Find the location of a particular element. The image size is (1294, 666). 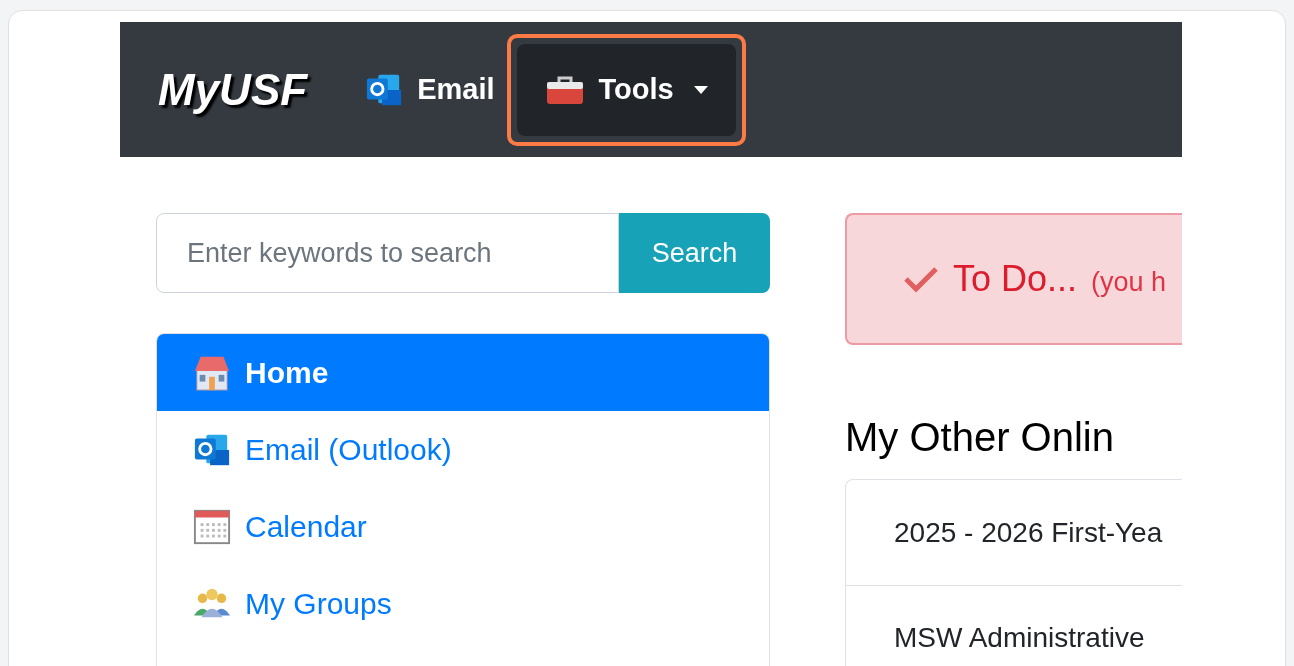

list-item: 2025 - 2026 First-Yea is located at coordinates (1014, 532).